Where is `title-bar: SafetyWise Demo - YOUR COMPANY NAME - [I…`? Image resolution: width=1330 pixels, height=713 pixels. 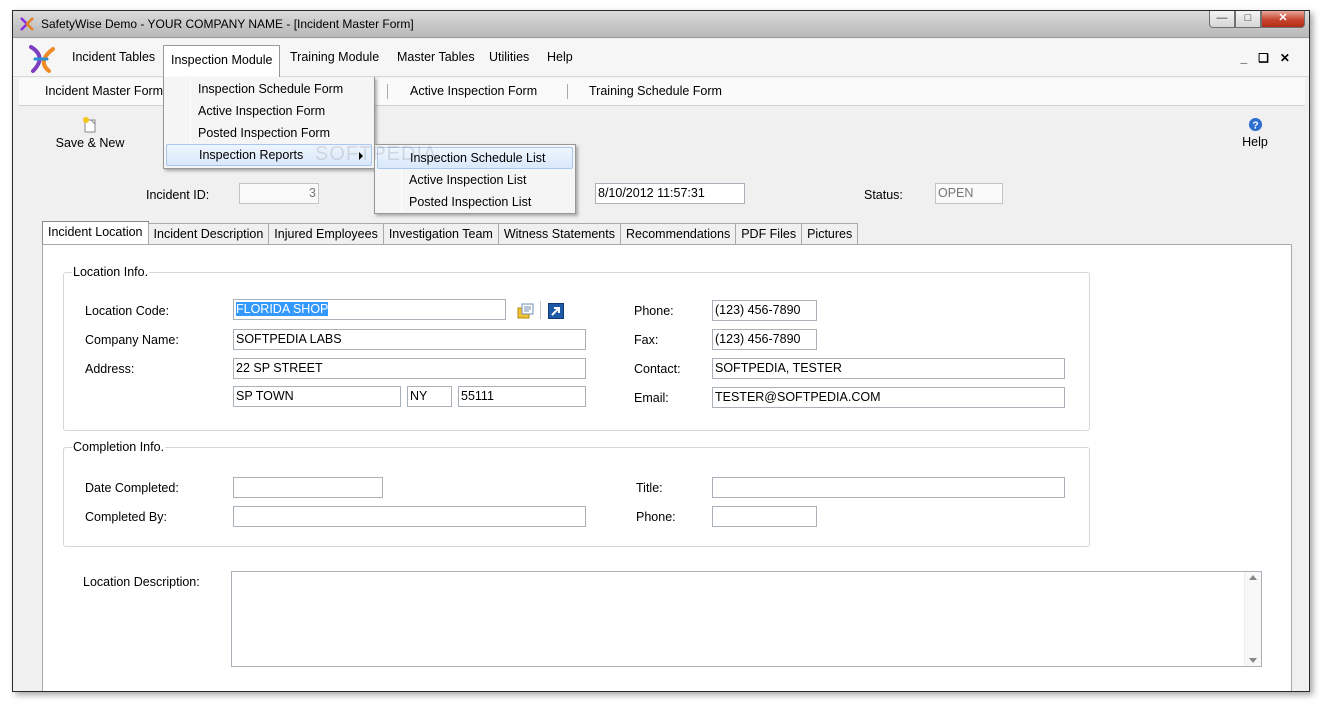 title-bar: SafetyWise Demo - YOUR COMPANY NAME - [I… is located at coordinates (661, 24).